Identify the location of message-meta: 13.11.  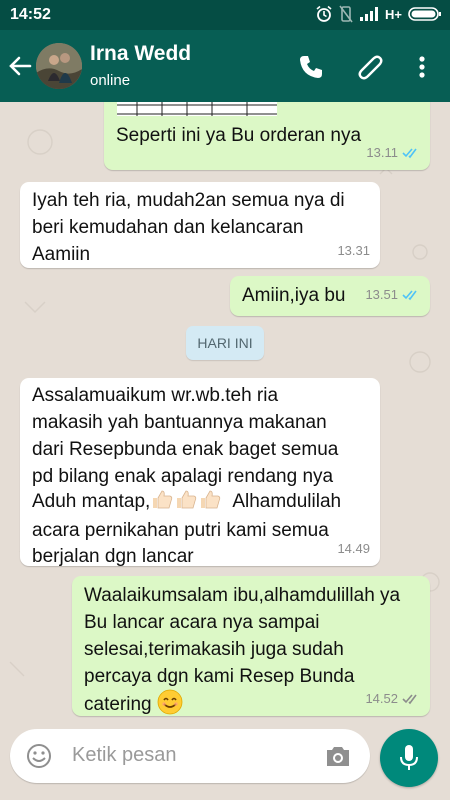
(393, 152).